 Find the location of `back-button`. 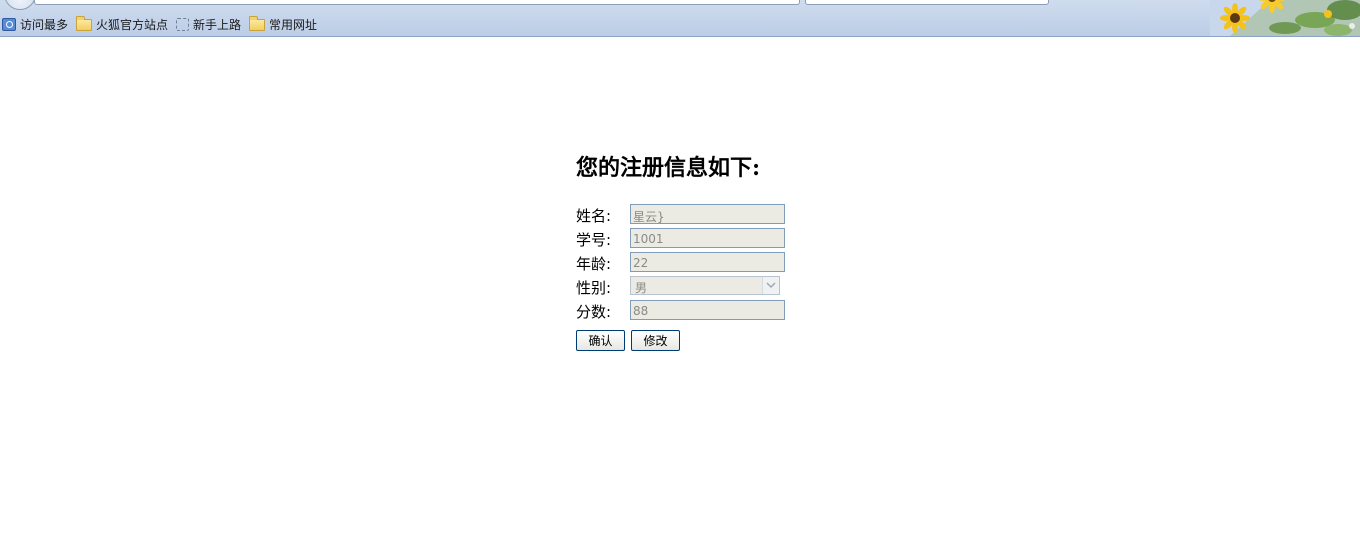

back-button is located at coordinates (20, 5).